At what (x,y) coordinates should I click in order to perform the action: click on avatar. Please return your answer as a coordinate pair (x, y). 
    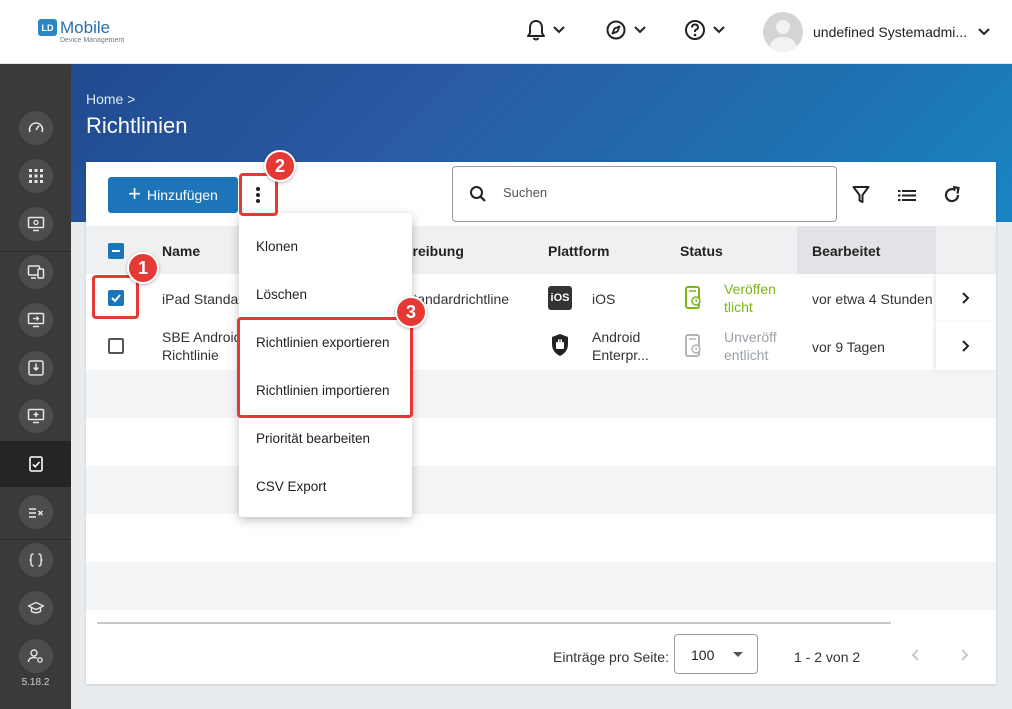
    Looking at the image, I should click on (783, 32).